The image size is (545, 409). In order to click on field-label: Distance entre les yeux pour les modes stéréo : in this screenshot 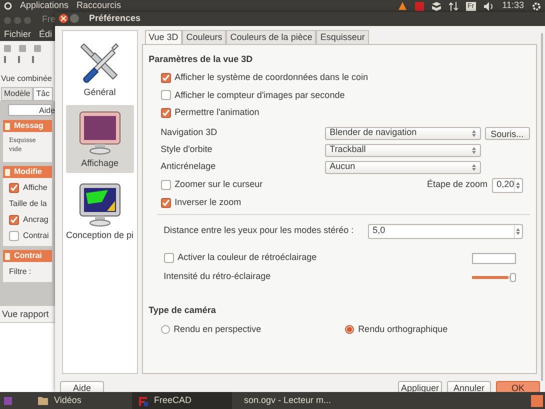, I will do `click(259, 231)`.